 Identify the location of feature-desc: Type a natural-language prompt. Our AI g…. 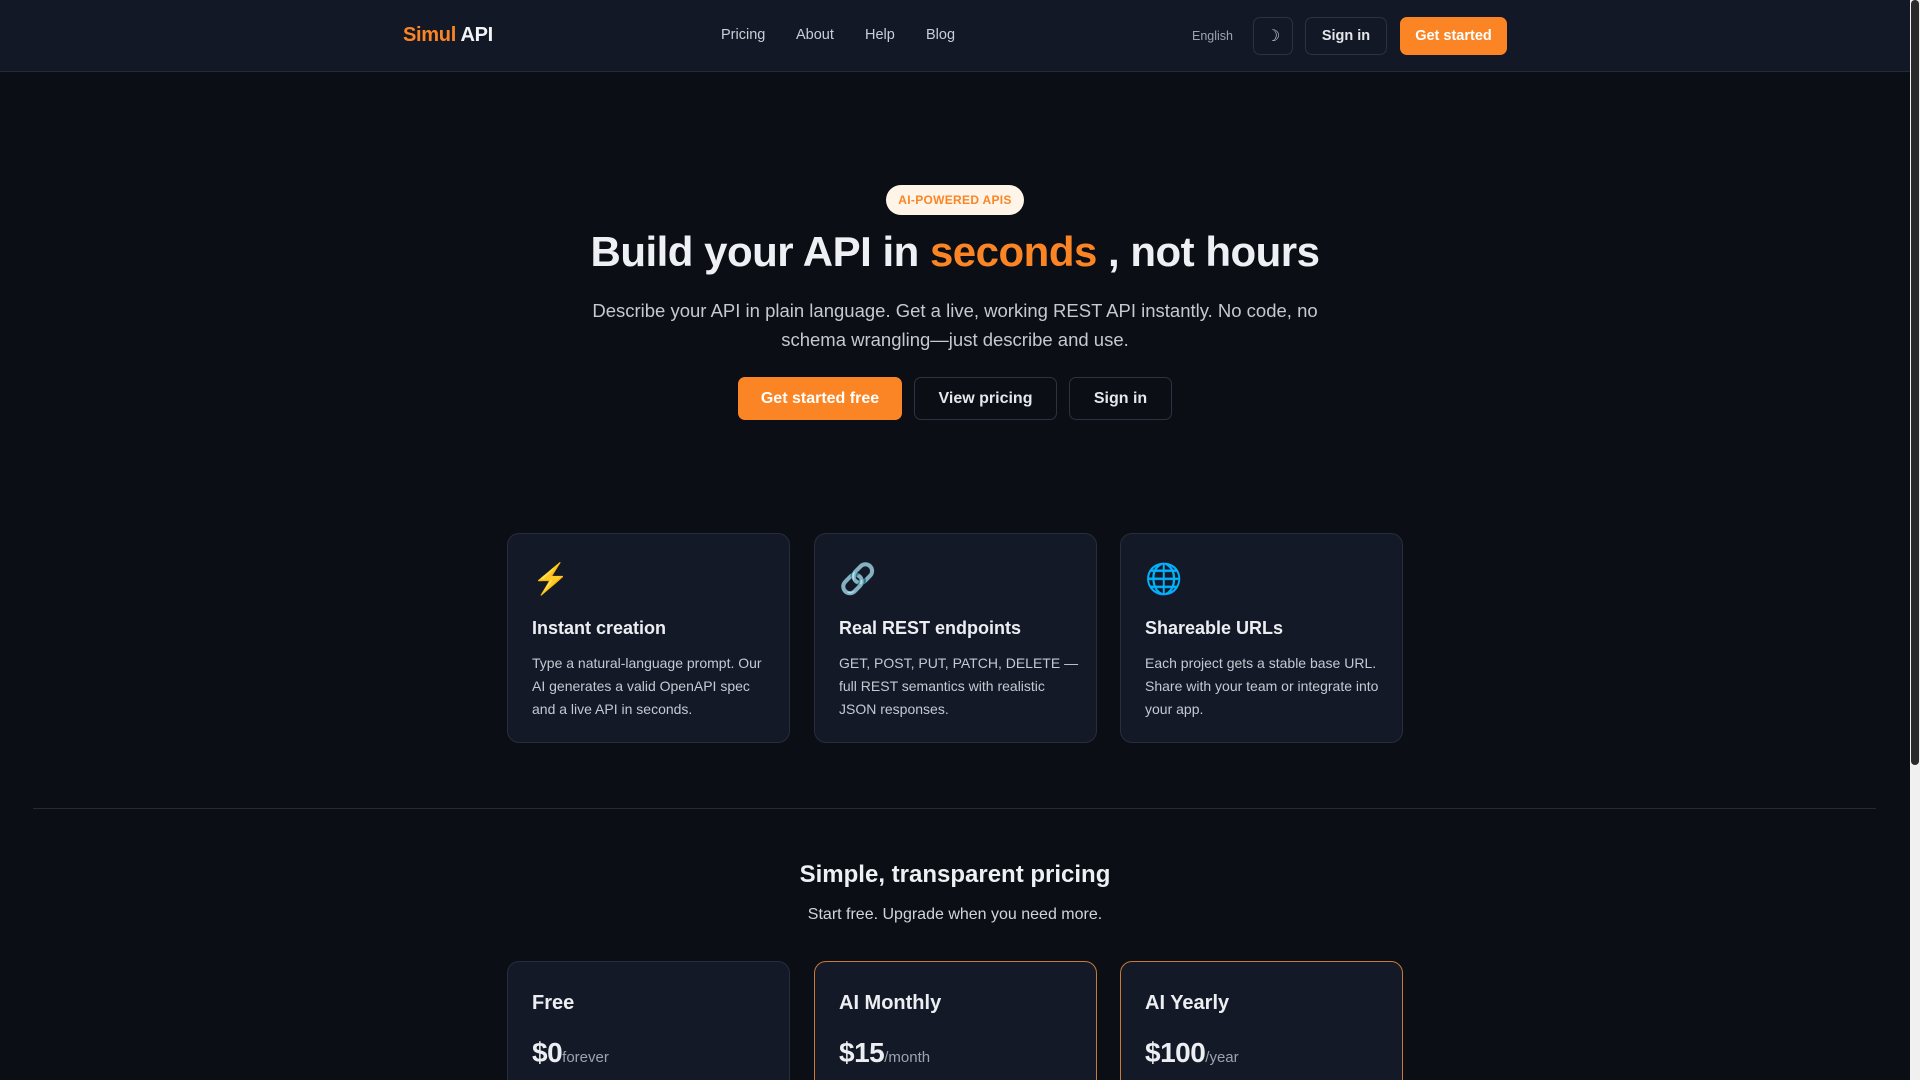
(647, 686).